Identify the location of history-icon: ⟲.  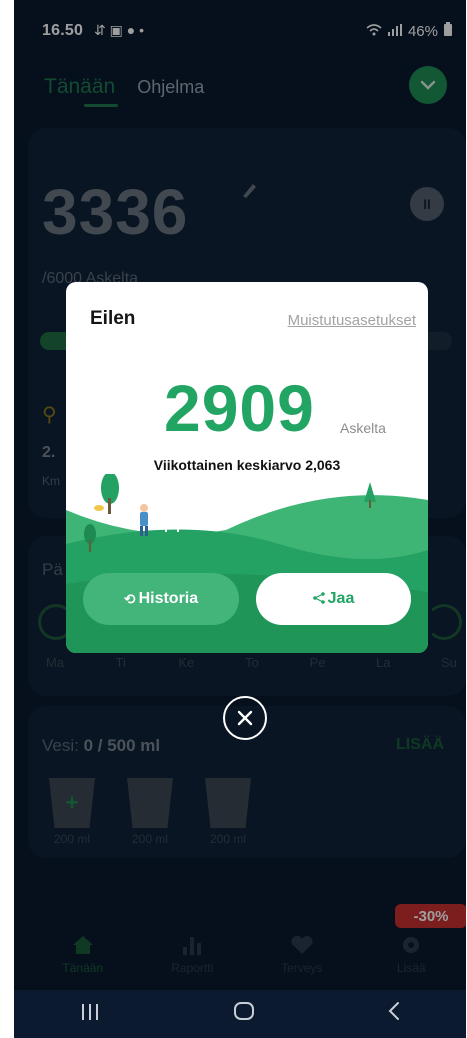
(129, 598).